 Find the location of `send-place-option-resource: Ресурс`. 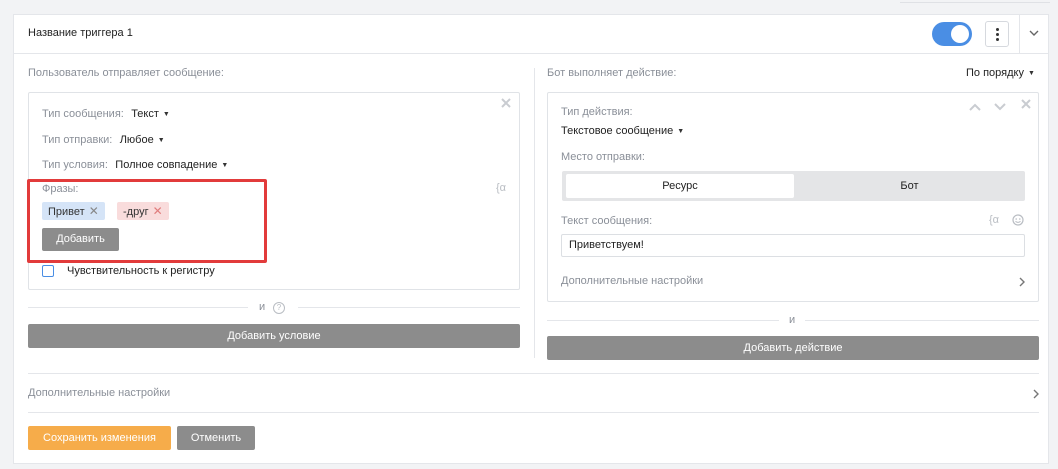

send-place-option-resource: Ресурс is located at coordinates (680, 186).